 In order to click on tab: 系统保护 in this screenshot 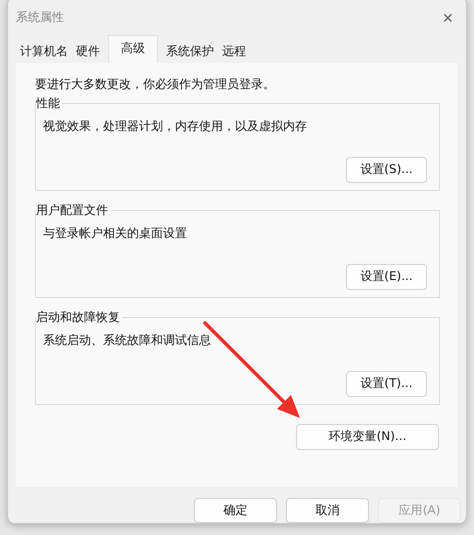, I will do `click(190, 51)`.